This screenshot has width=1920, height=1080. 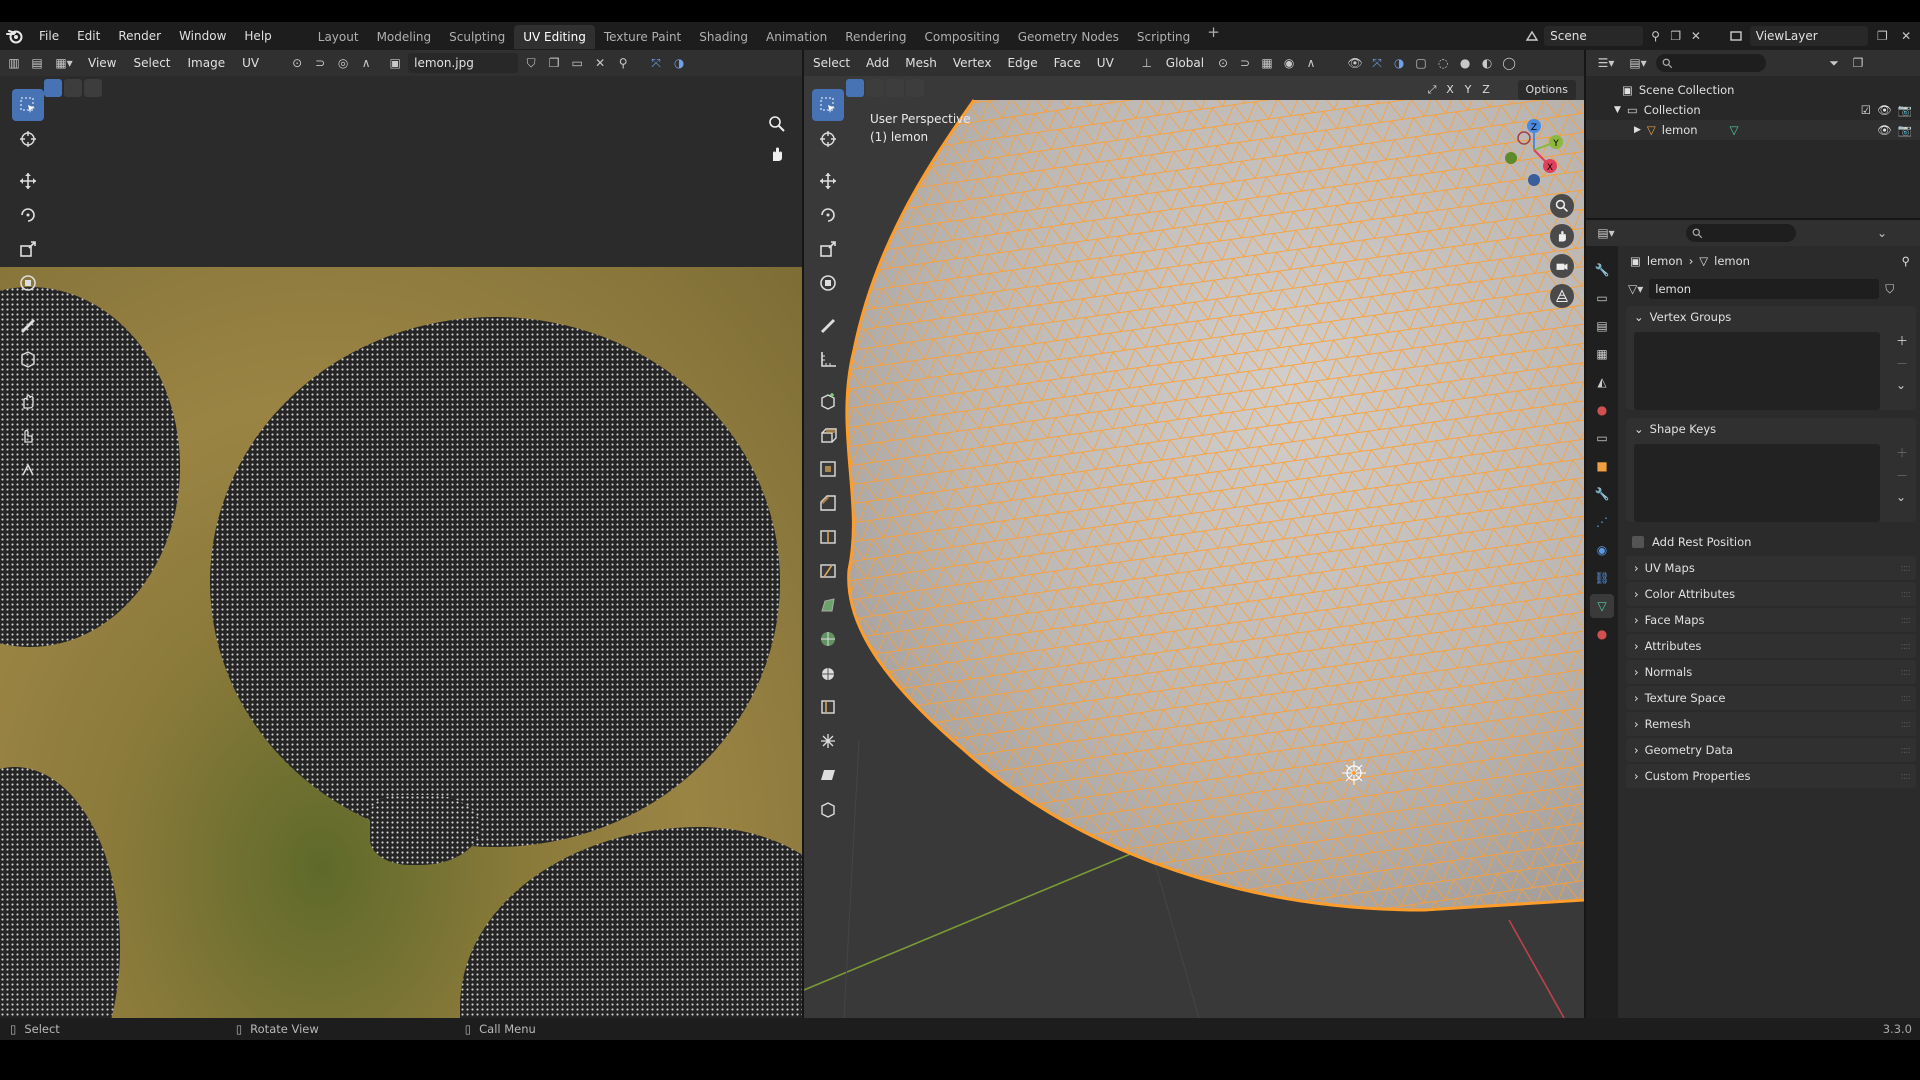 What do you see at coordinates (1602, 522) in the screenshot?
I see `particles-tab-icon: ⋰` at bounding box center [1602, 522].